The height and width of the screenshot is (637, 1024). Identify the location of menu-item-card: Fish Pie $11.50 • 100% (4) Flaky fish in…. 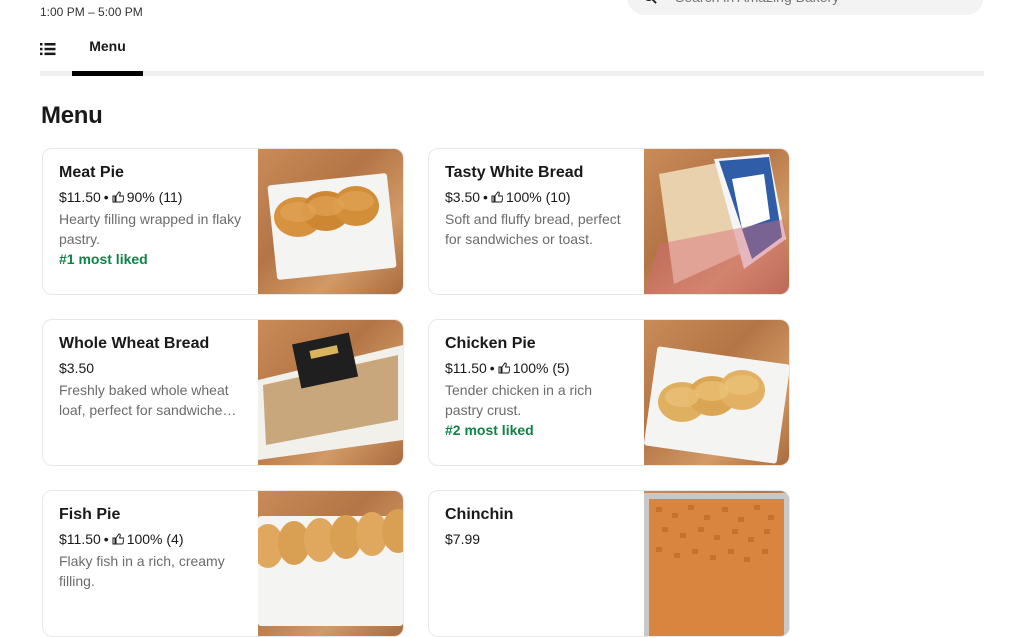
(223, 563).